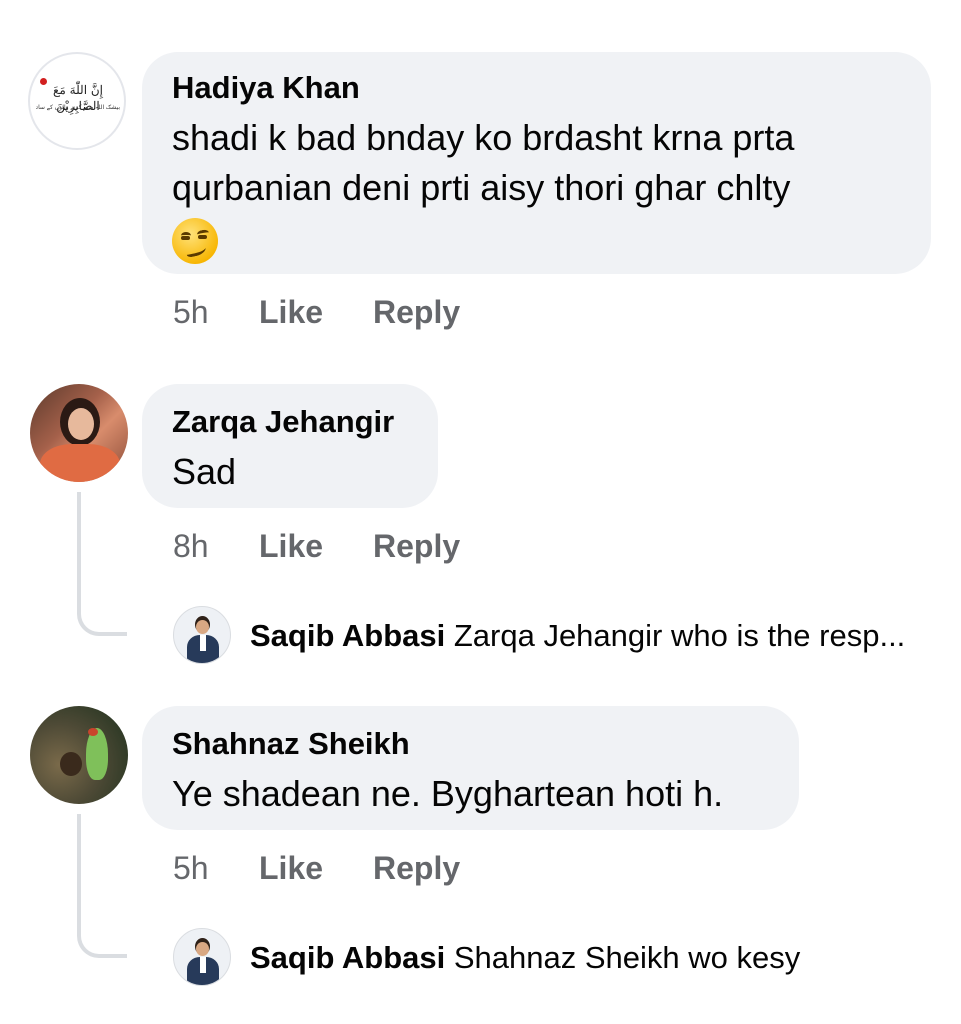 The image size is (961, 1024). I want to click on comment-text: Sad, so click(204, 471).